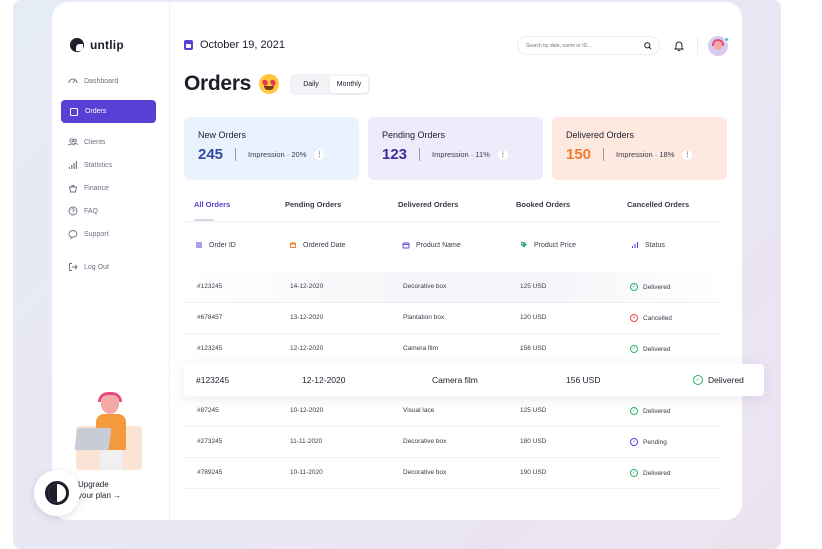  I want to click on product-name-cell: Decorative box, so click(425, 286).